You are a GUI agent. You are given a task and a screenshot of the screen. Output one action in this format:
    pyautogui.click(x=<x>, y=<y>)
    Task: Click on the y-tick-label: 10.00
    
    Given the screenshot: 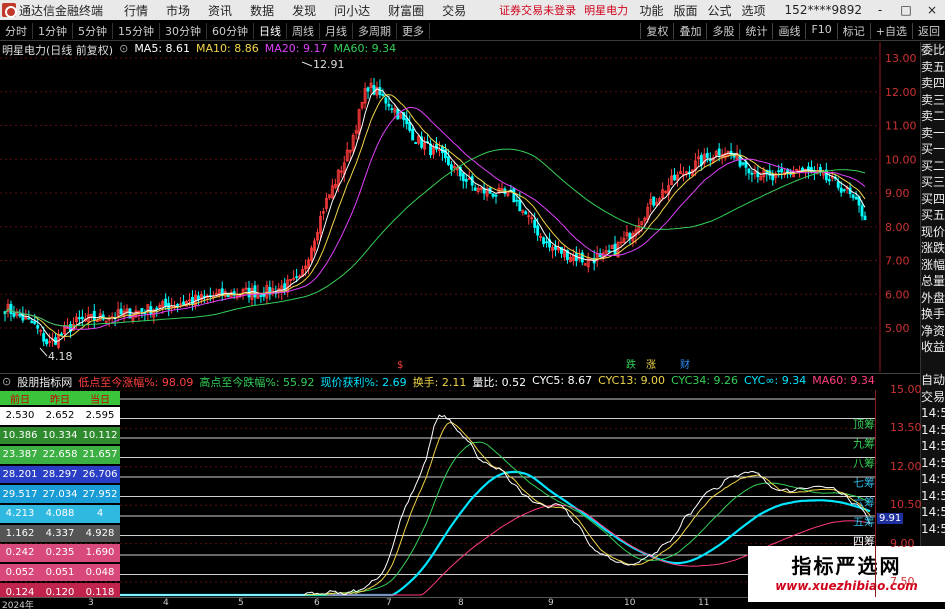 What is the action you would take?
    pyautogui.click(x=901, y=159)
    